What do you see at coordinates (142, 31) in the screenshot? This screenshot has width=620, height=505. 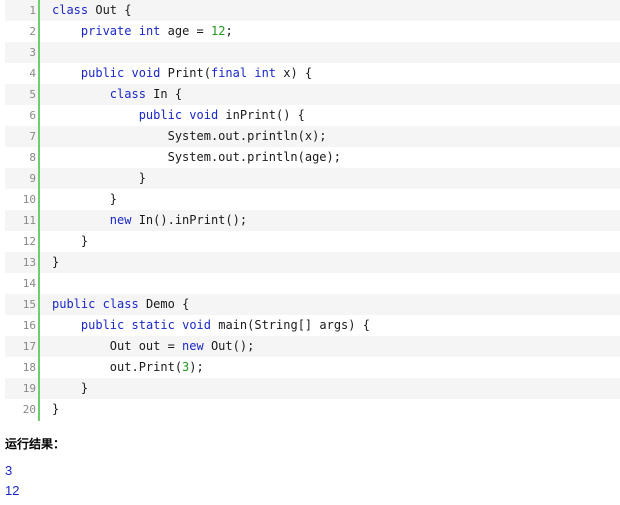 I see `line-code: private int age = 12;` at bounding box center [142, 31].